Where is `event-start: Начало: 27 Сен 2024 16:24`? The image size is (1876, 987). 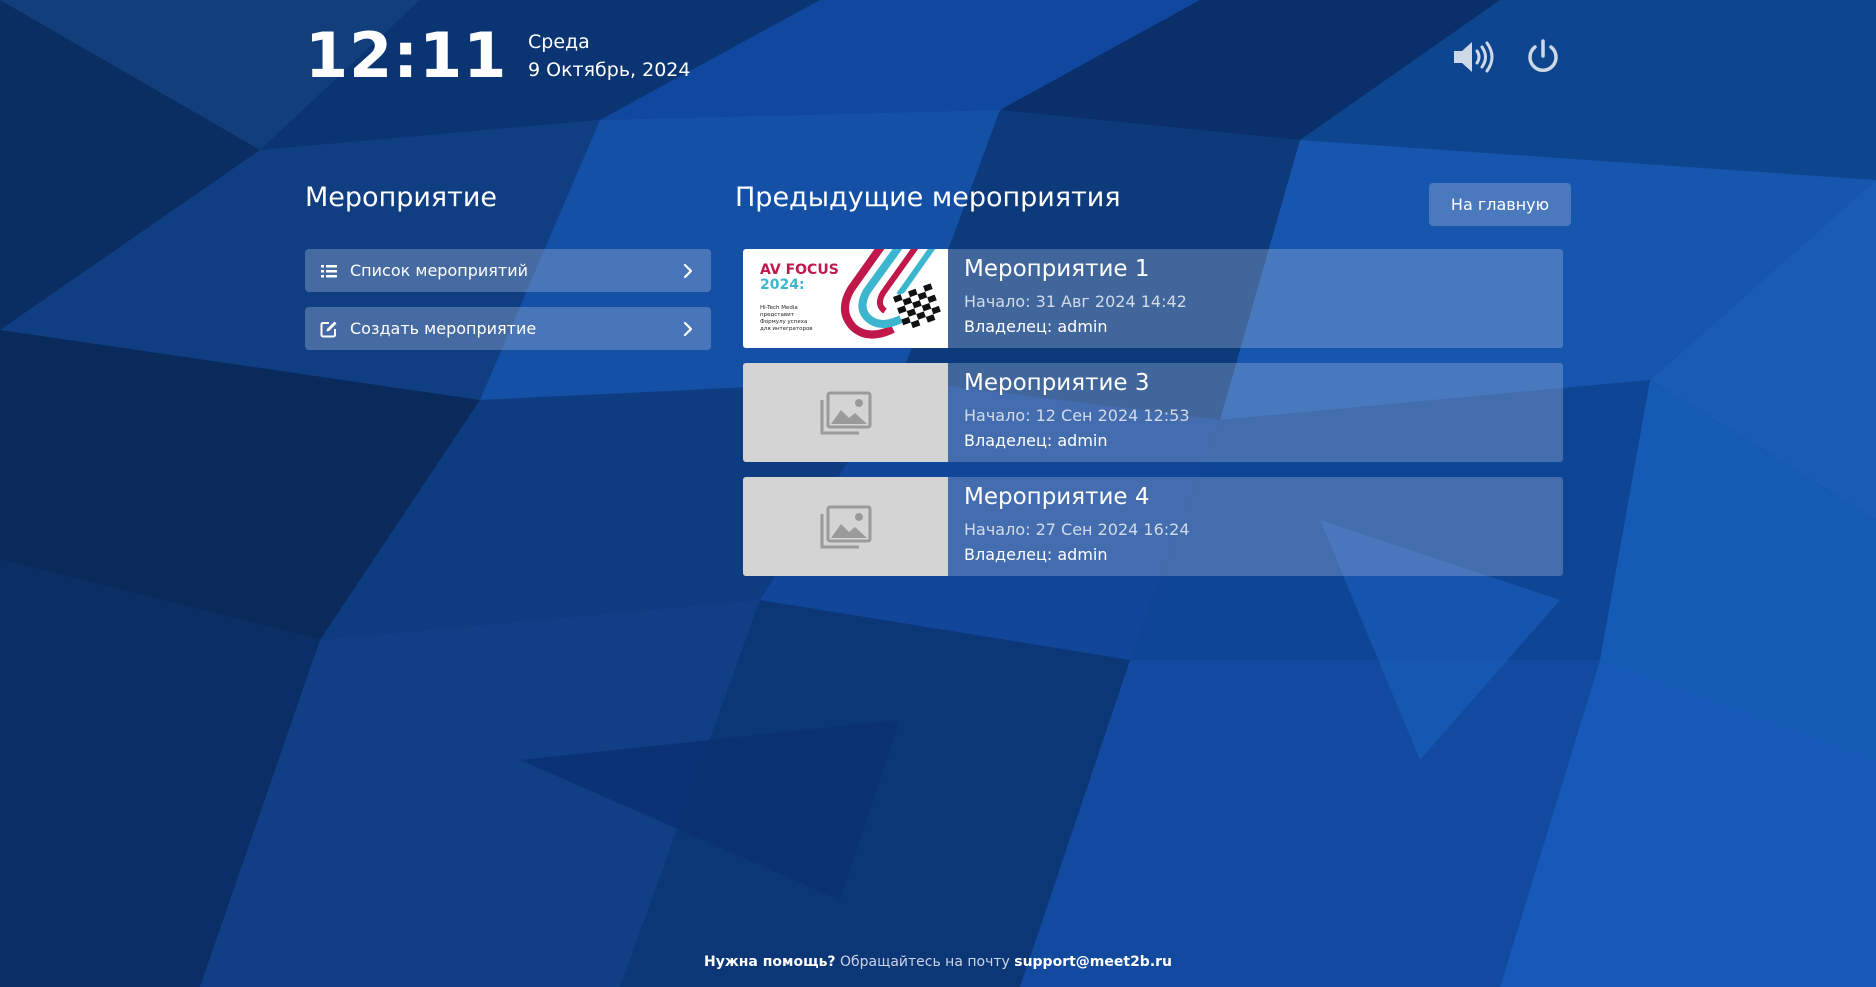
event-start: Начало: 27 Сен 2024 16:24 is located at coordinates (1077, 529).